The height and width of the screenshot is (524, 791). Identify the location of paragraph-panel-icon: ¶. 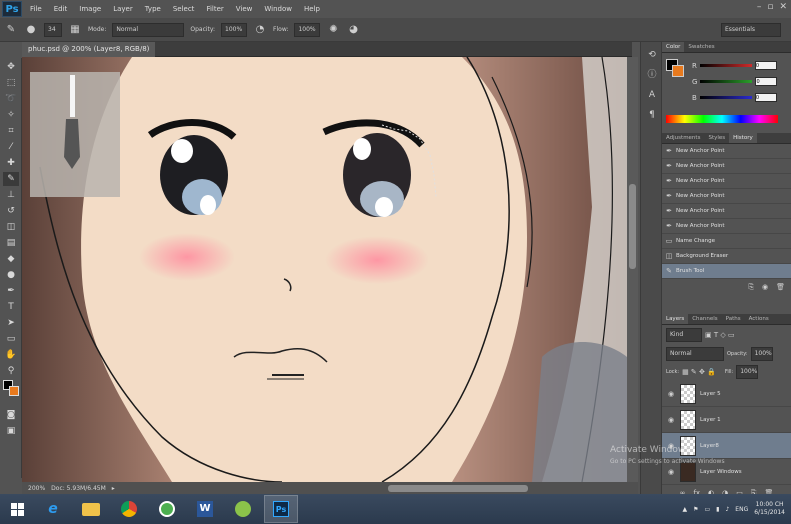
(652, 115).